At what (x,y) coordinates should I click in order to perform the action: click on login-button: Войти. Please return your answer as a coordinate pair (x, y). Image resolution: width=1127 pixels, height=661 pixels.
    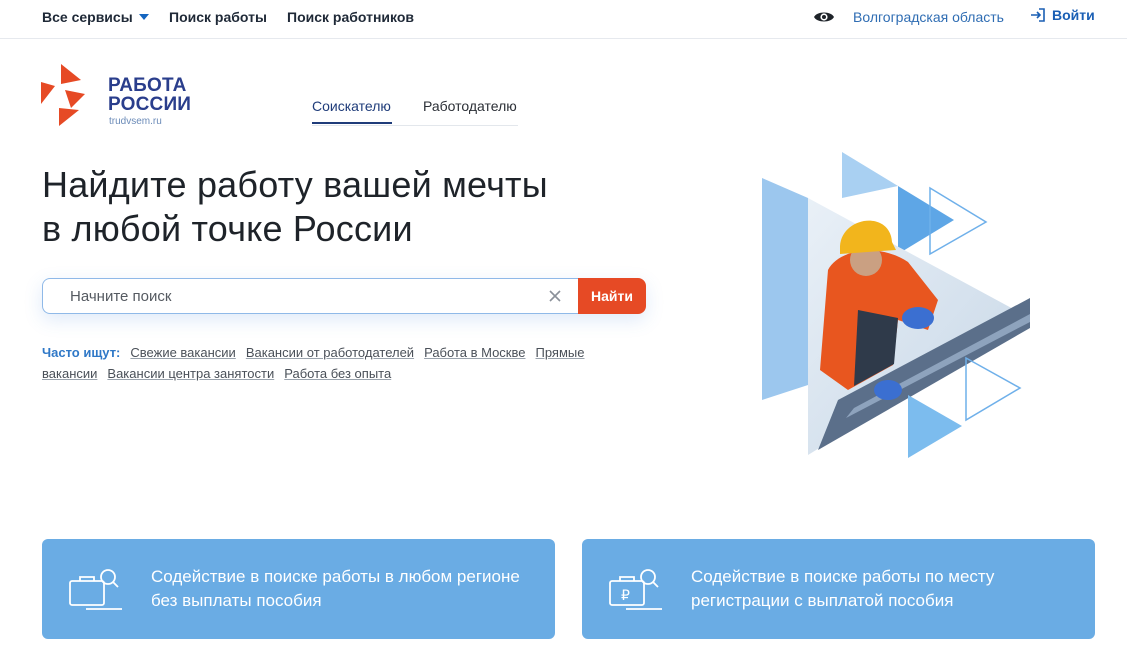
    Looking at the image, I should click on (1062, 15).